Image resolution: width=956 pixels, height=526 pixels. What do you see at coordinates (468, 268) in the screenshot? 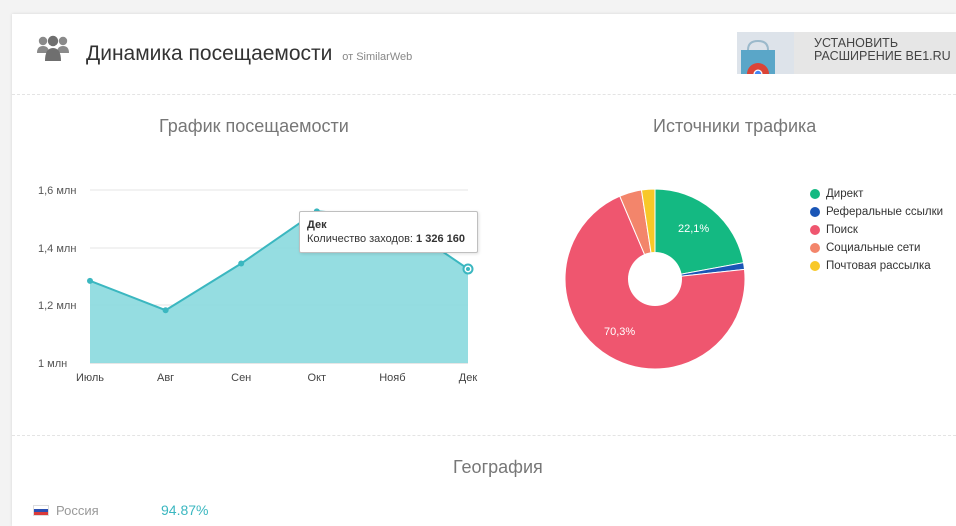
I see `data-point-center` at bounding box center [468, 268].